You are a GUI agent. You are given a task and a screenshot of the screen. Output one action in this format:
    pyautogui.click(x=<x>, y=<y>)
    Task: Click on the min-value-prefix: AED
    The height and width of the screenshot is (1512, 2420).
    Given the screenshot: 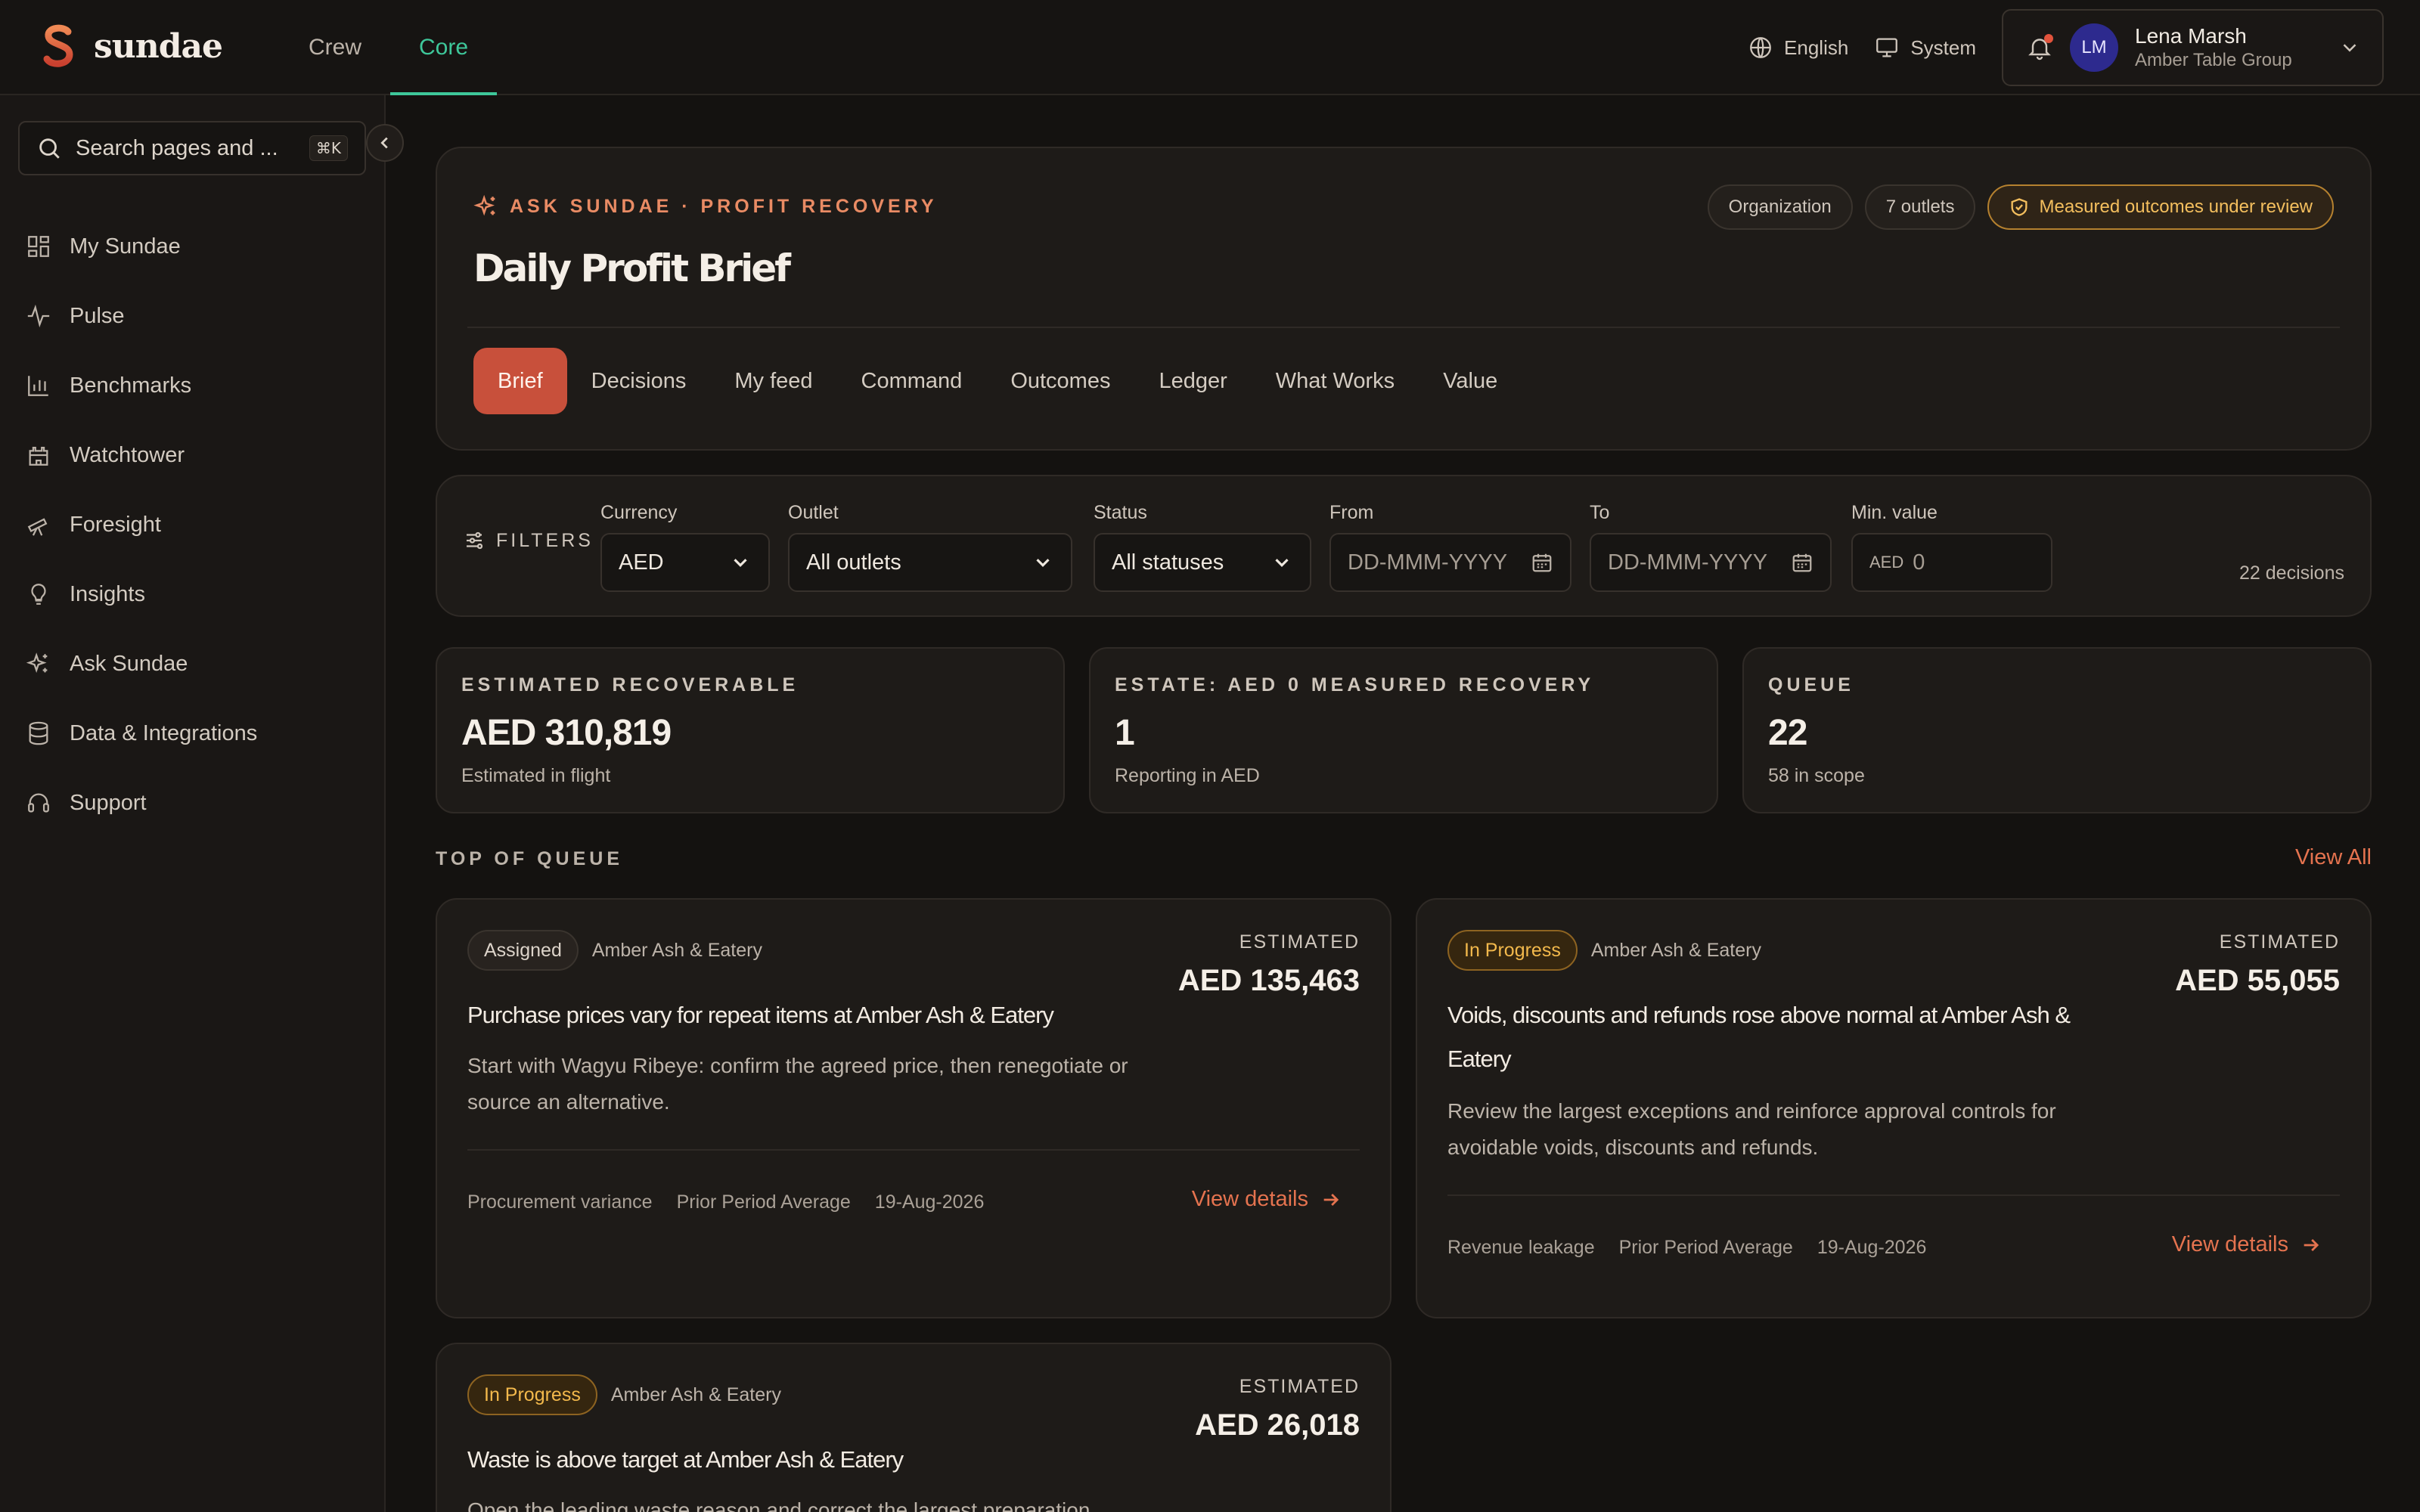 What is the action you would take?
    pyautogui.click(x=1886, y=562)
    